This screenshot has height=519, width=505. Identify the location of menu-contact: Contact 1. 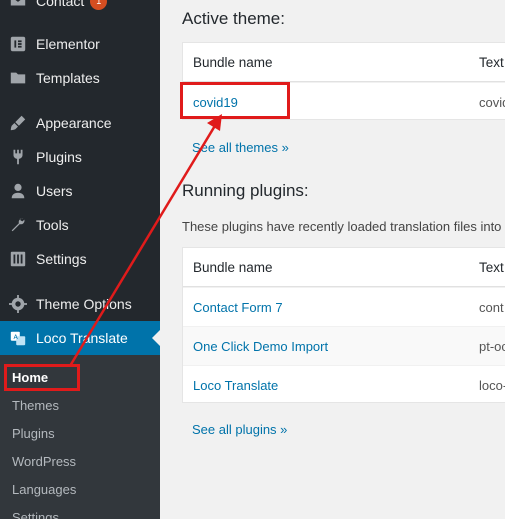
(80, 9).